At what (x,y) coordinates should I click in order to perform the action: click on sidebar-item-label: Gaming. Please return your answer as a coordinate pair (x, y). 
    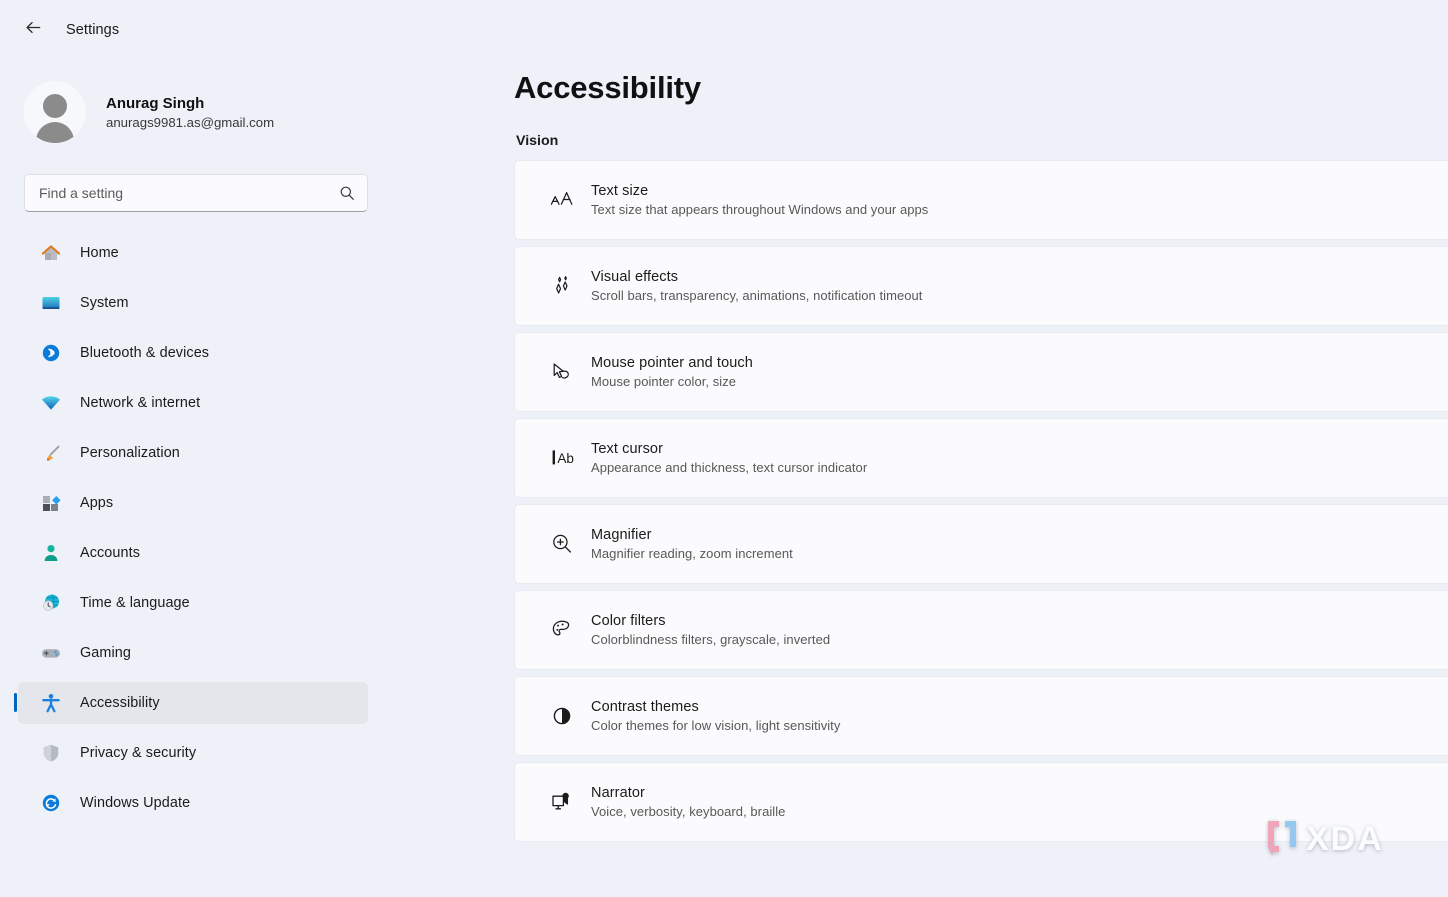
    Looking at the image, I should click on (105, 653).